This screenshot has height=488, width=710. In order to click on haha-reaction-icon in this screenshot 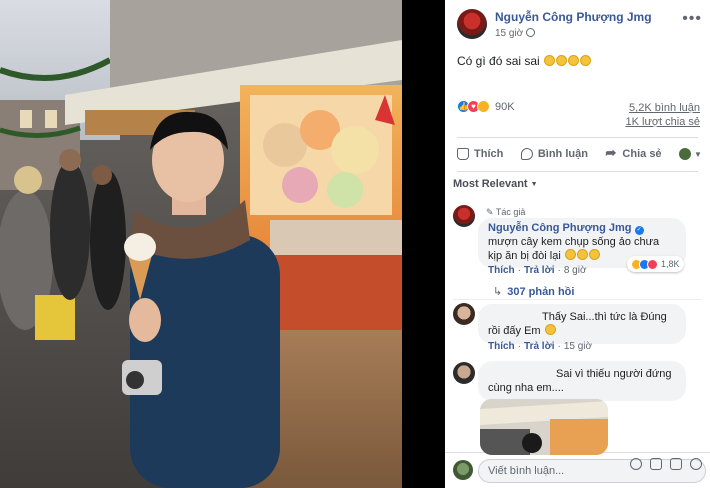, I will do `click(483, 106)`.